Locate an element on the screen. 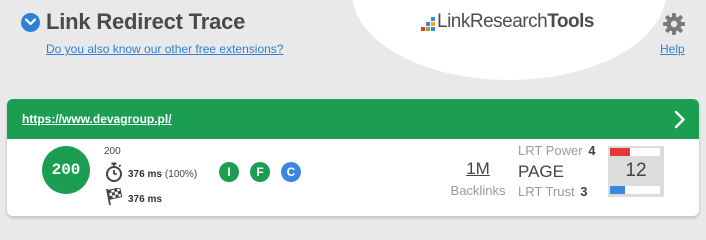 The height and width of the screenshot is (240, 706). title-row: Link Redirect Trace is located at coordinates (133, 22).